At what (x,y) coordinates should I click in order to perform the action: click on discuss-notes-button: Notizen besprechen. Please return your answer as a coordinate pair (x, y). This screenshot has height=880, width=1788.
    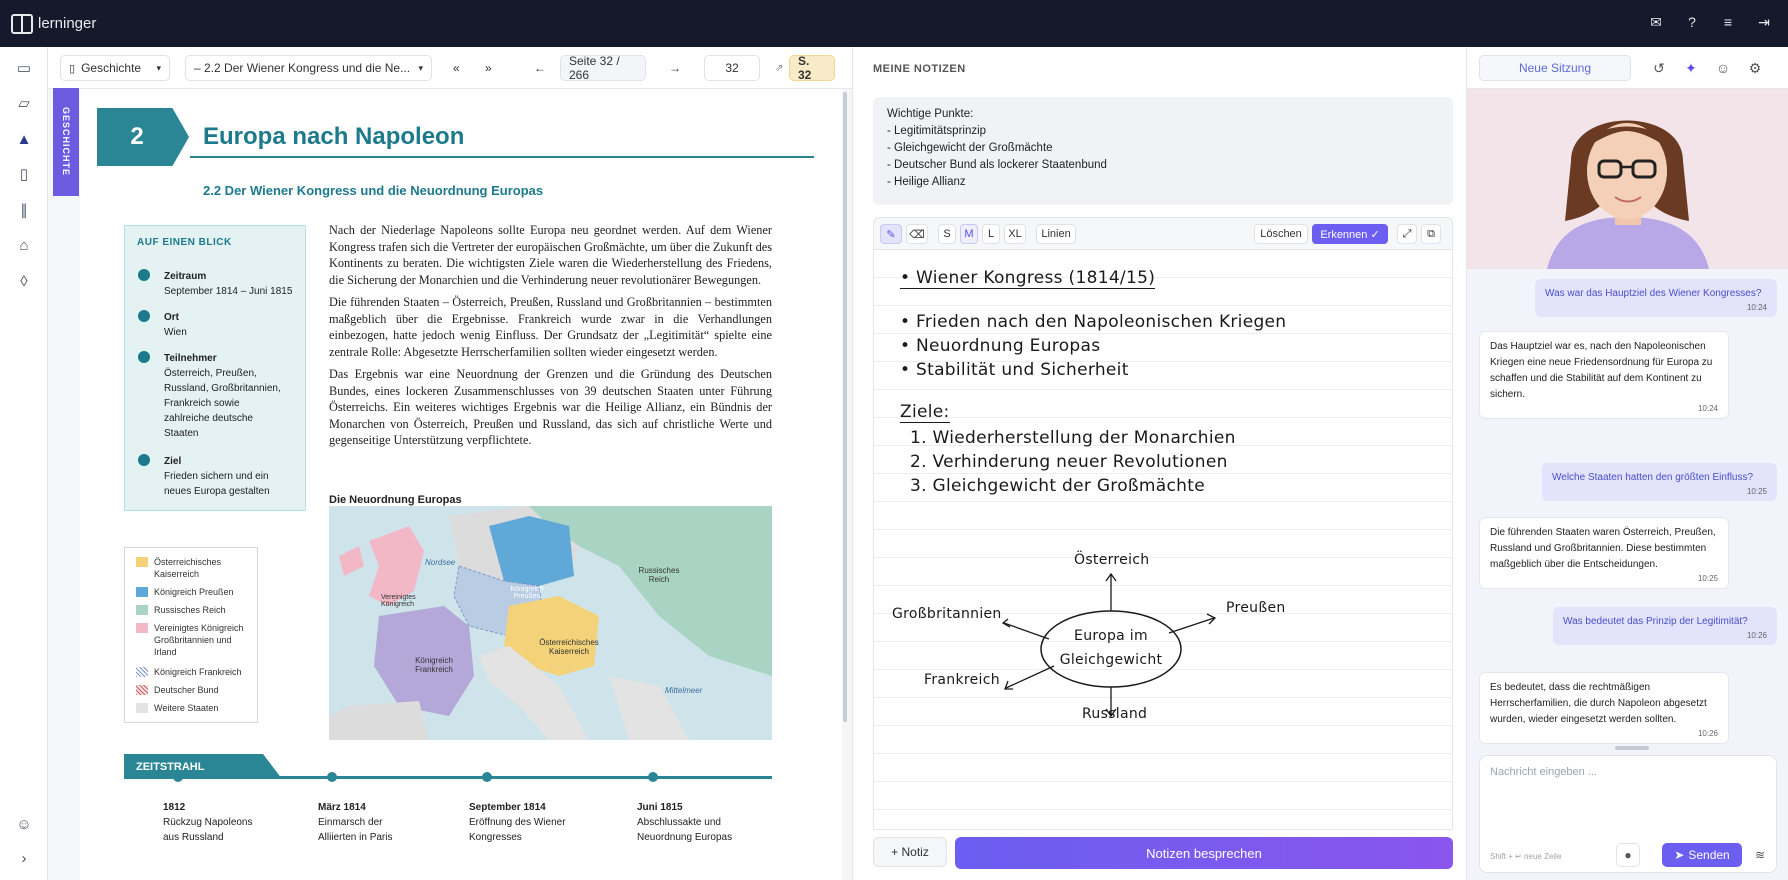
    Looking at the image, I should click on (1204, 853).